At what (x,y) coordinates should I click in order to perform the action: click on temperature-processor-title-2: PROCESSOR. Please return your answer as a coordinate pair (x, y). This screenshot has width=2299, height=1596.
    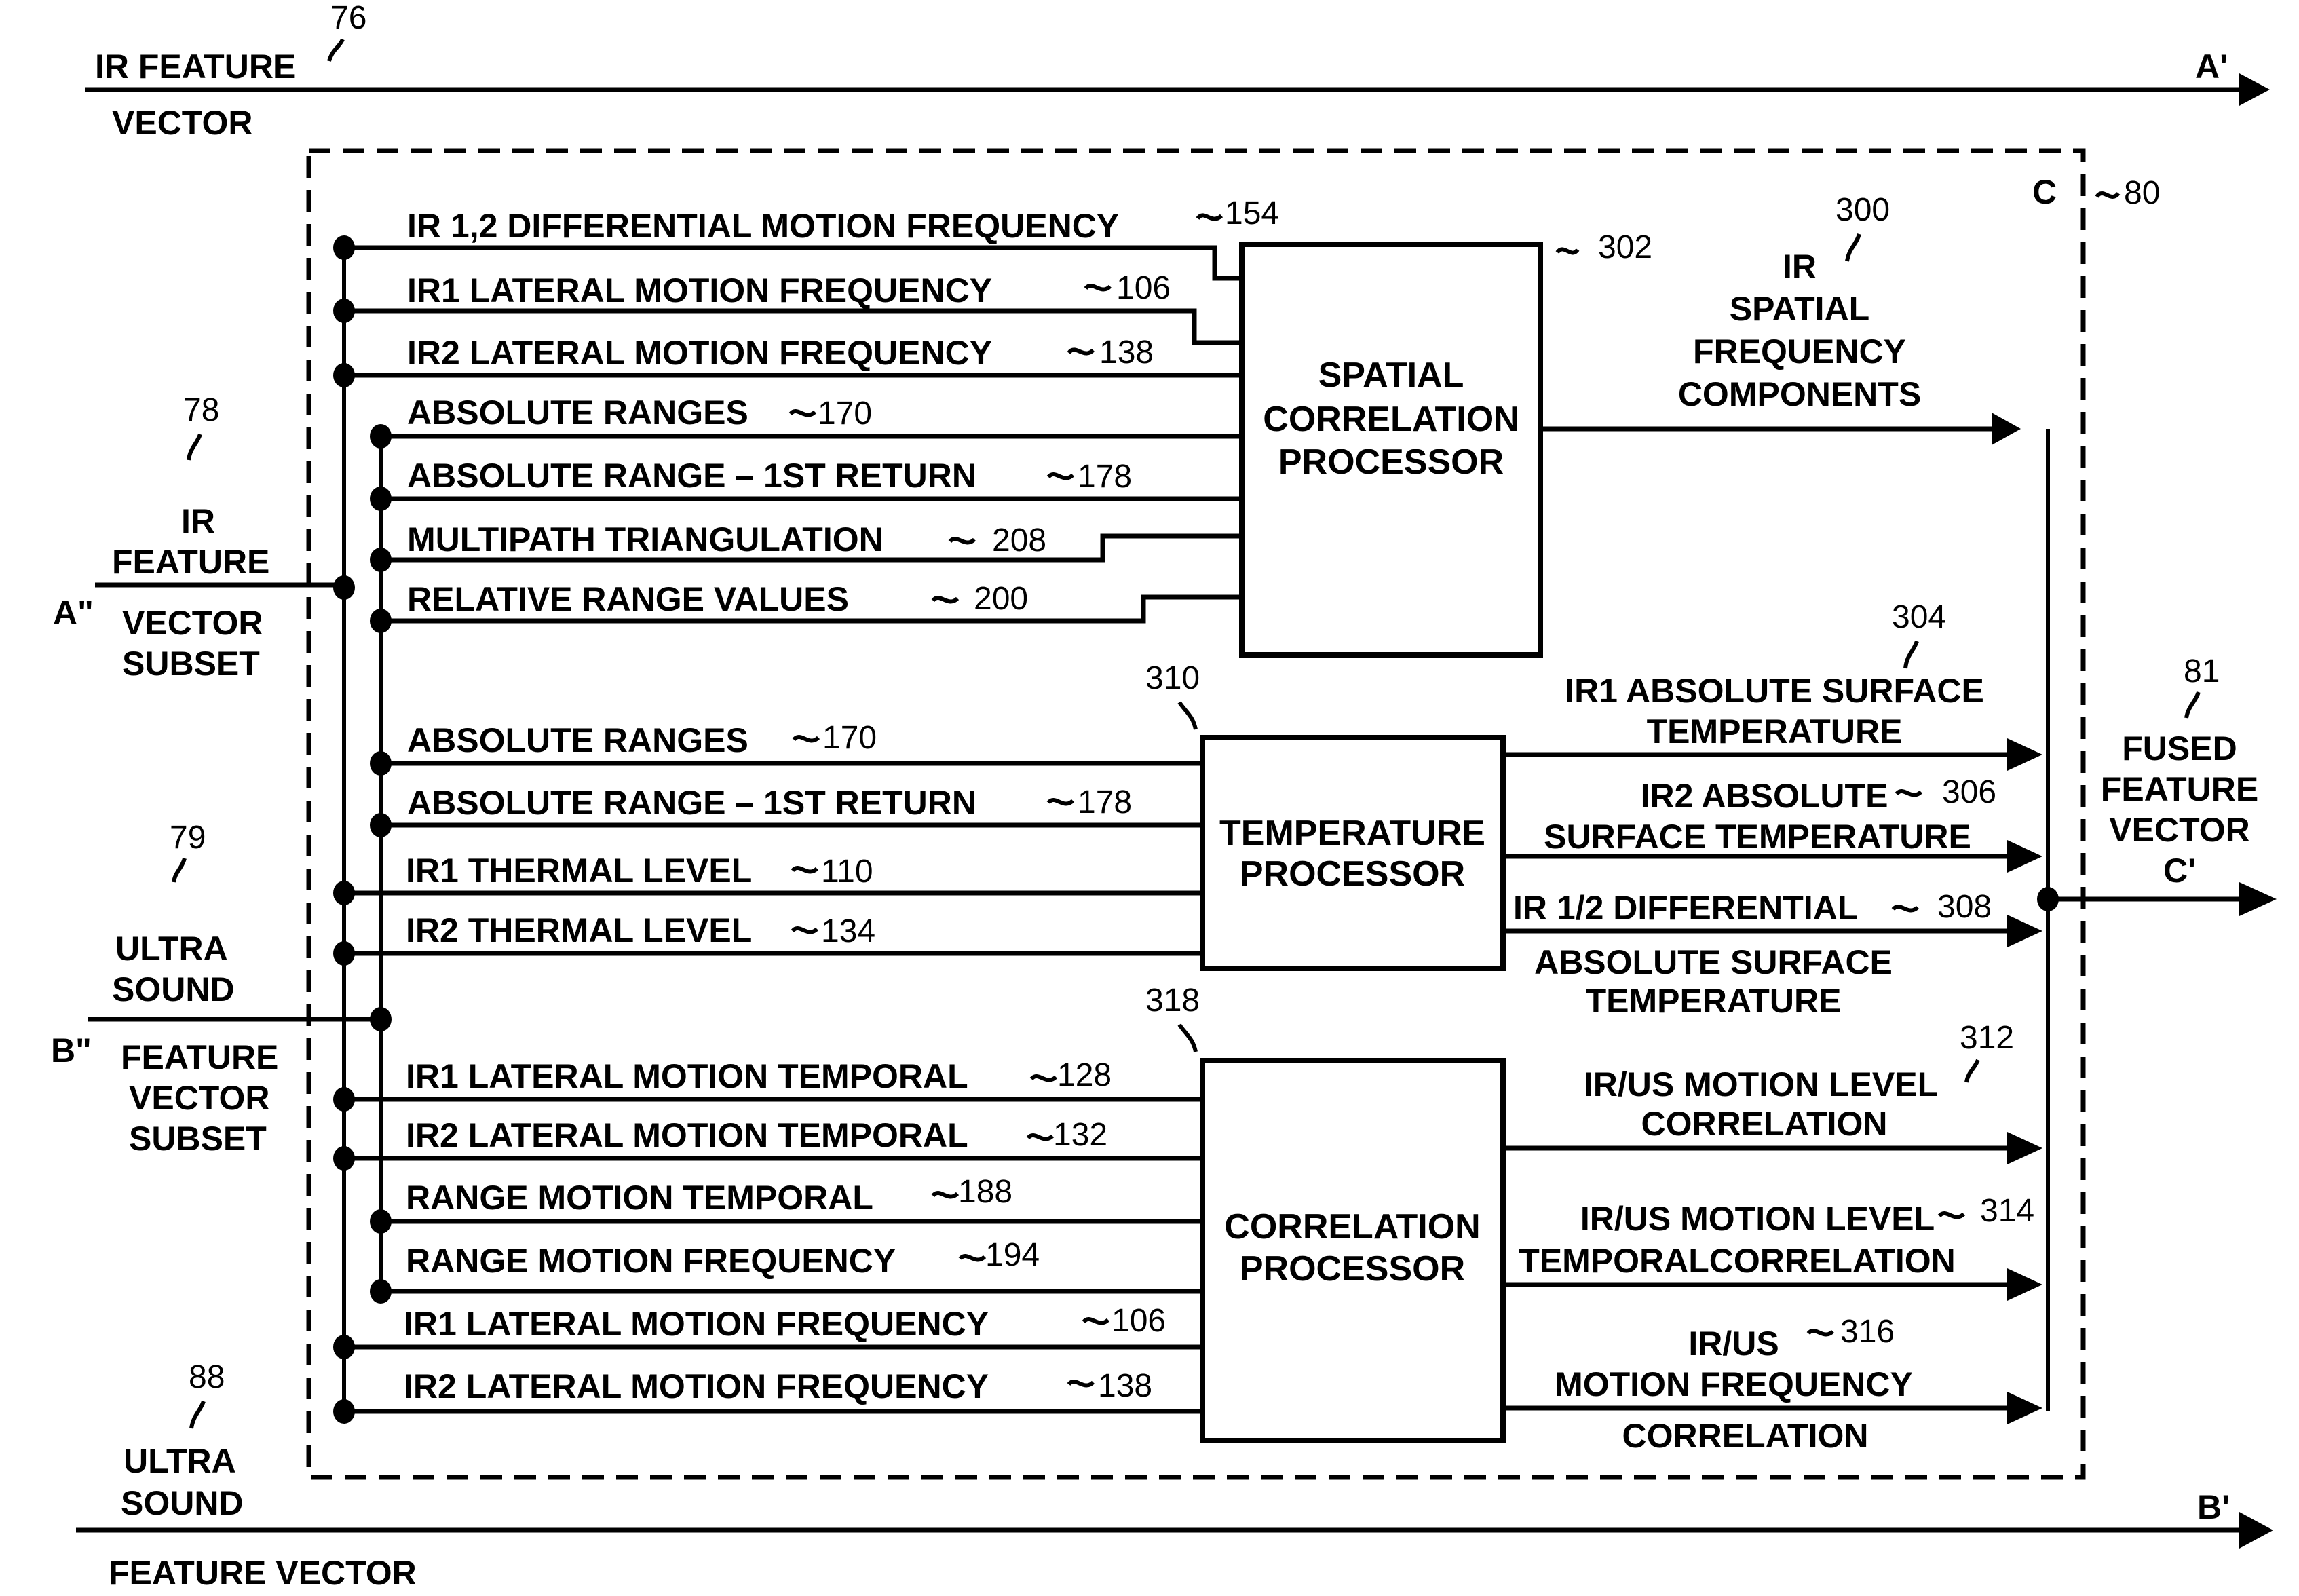
    Looking at the image, I should click on (1352, 874).